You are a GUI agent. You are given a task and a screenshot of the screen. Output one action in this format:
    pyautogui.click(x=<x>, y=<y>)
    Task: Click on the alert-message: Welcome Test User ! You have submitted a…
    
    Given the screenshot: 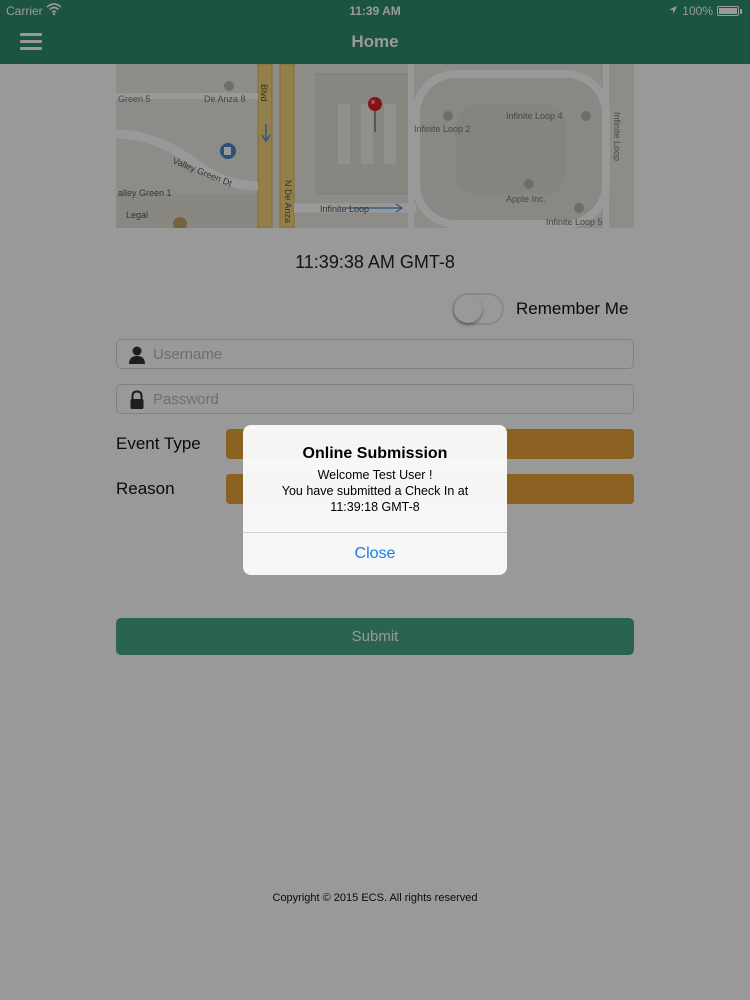 What is the action you would take?
    pyautogui.click(x=375, y=491)
    